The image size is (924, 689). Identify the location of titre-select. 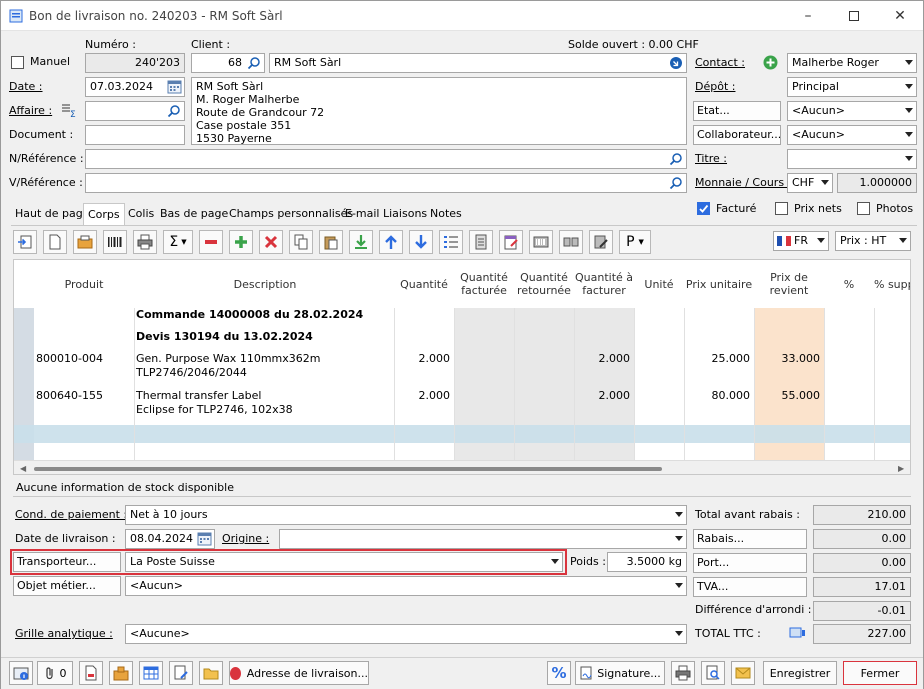
(852, 159).